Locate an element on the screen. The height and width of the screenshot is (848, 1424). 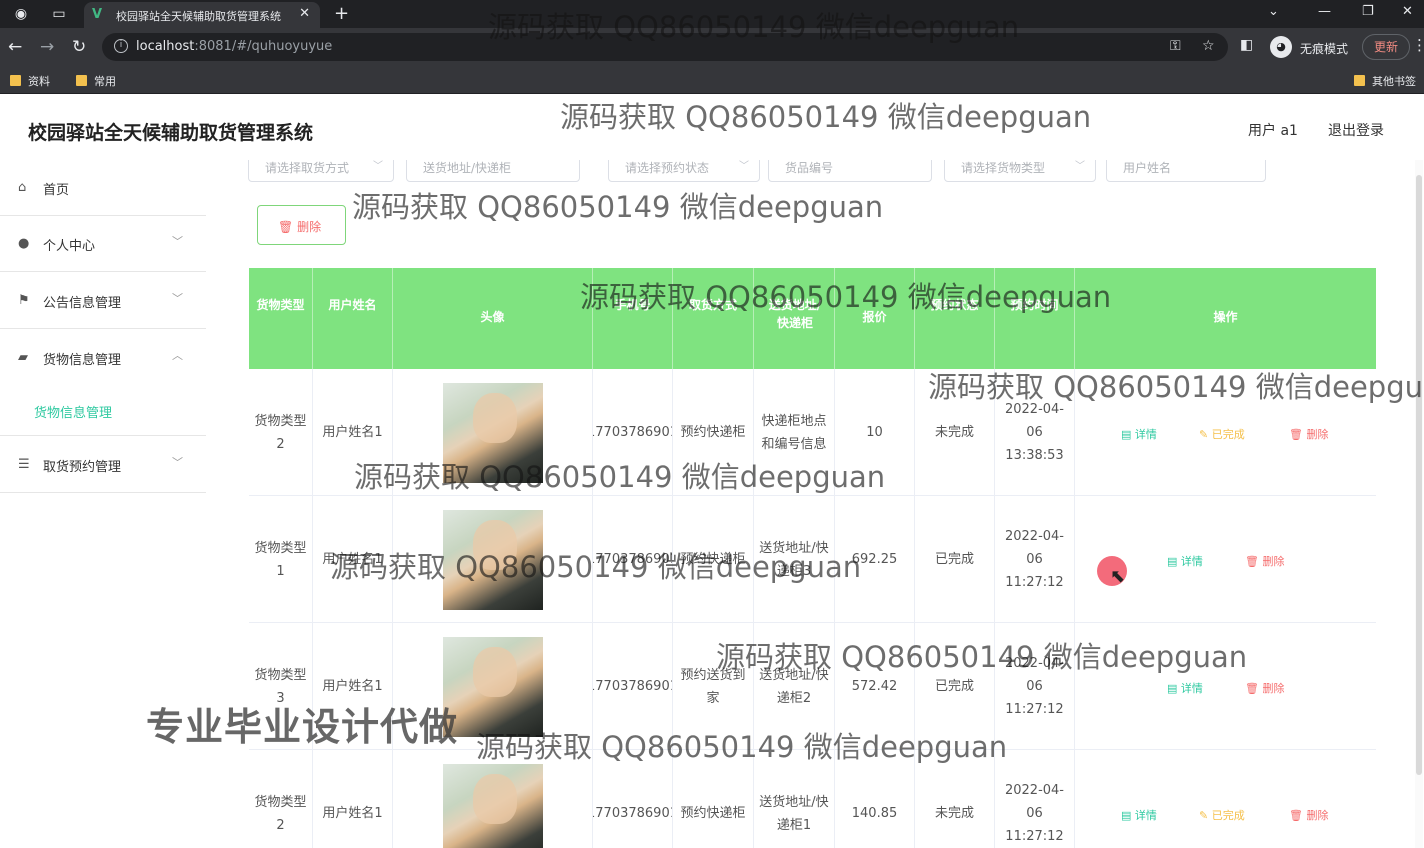
batch-delete-button: 🗑 删除 is located at coordinates (301, 225).